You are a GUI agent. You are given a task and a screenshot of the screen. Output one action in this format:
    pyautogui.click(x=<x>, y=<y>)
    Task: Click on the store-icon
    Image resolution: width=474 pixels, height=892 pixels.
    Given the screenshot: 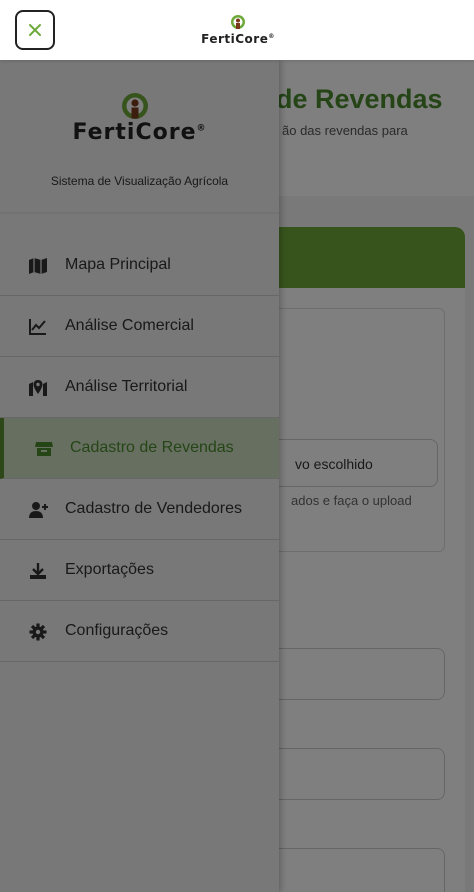 What is the action you would take?
    pyautogui.click(x=44, y=449)
    